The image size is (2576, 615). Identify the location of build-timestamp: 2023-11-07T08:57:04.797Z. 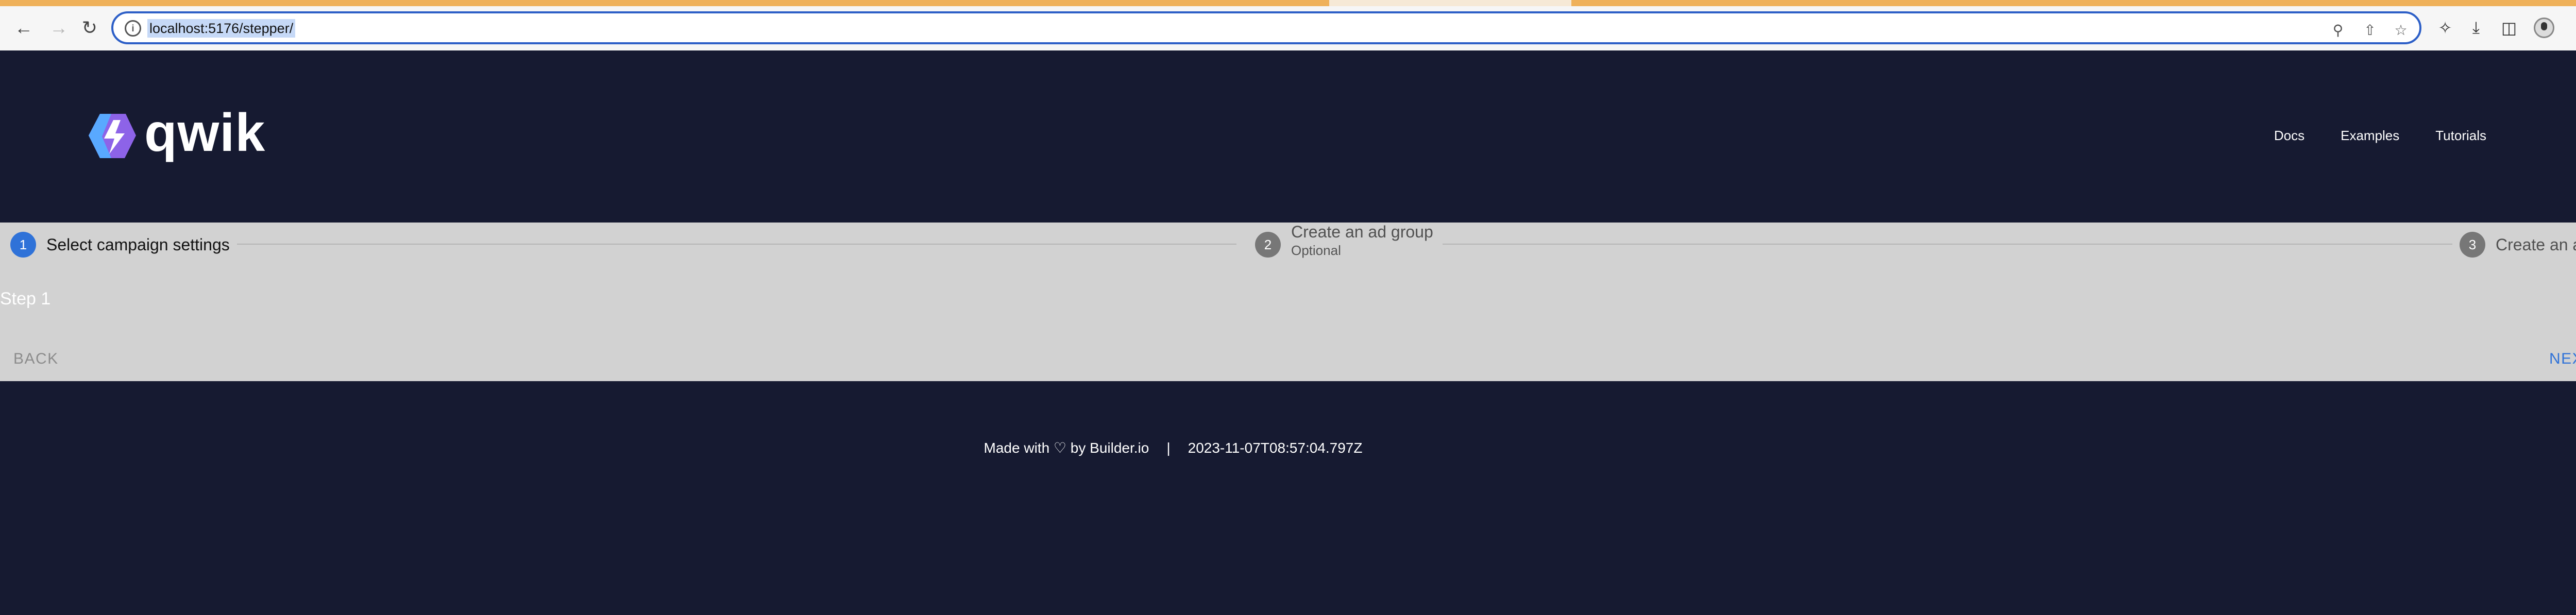
(1275, 448).